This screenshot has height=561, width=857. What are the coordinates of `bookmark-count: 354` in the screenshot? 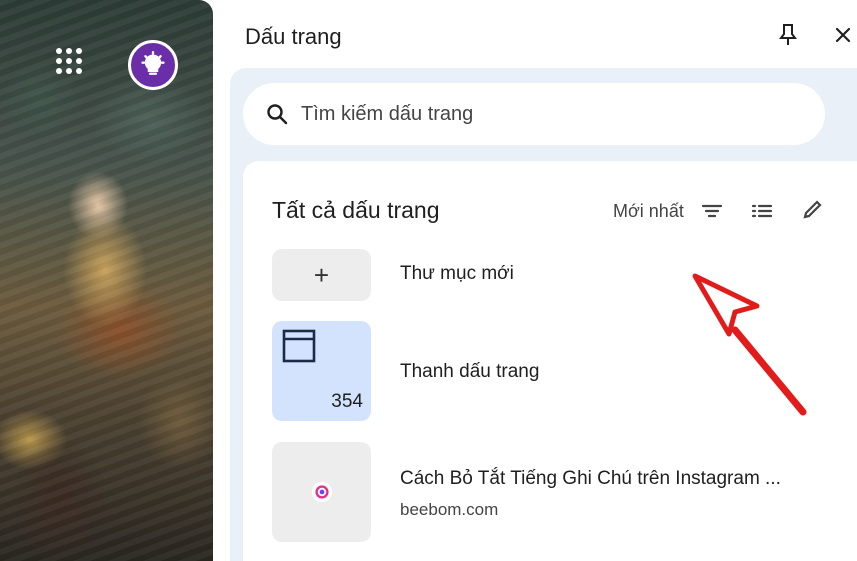 It's located at (347, 401).